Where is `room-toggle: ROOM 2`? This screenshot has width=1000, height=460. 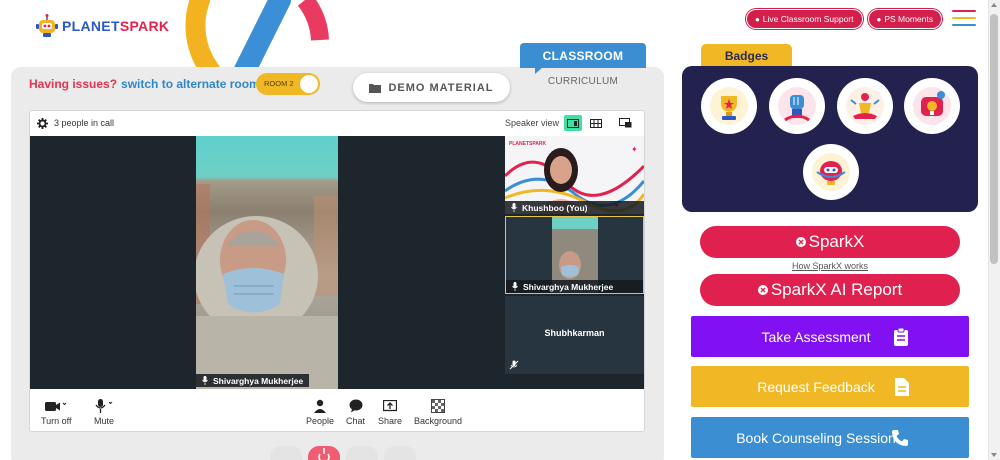 room-toggle: ROOM 2 is located at coordinates (288, 84).